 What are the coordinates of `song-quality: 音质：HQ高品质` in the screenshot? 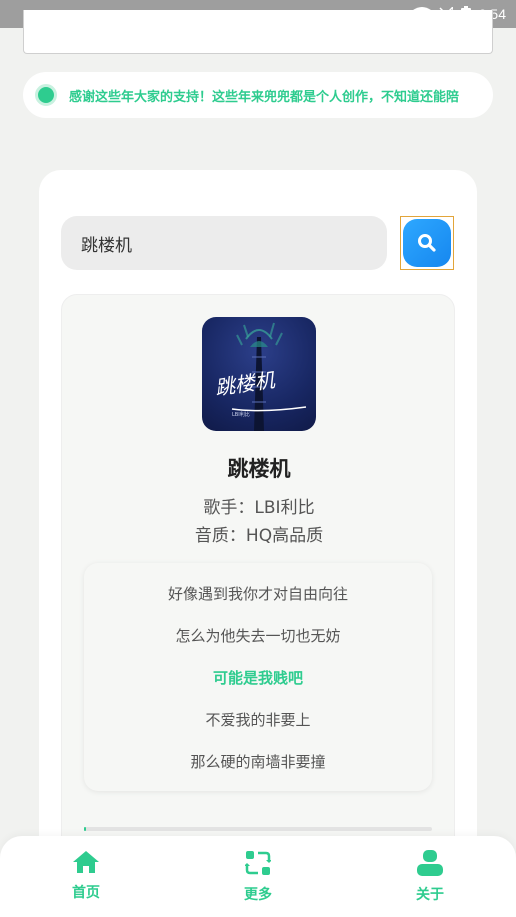 It's located at (259, 536).